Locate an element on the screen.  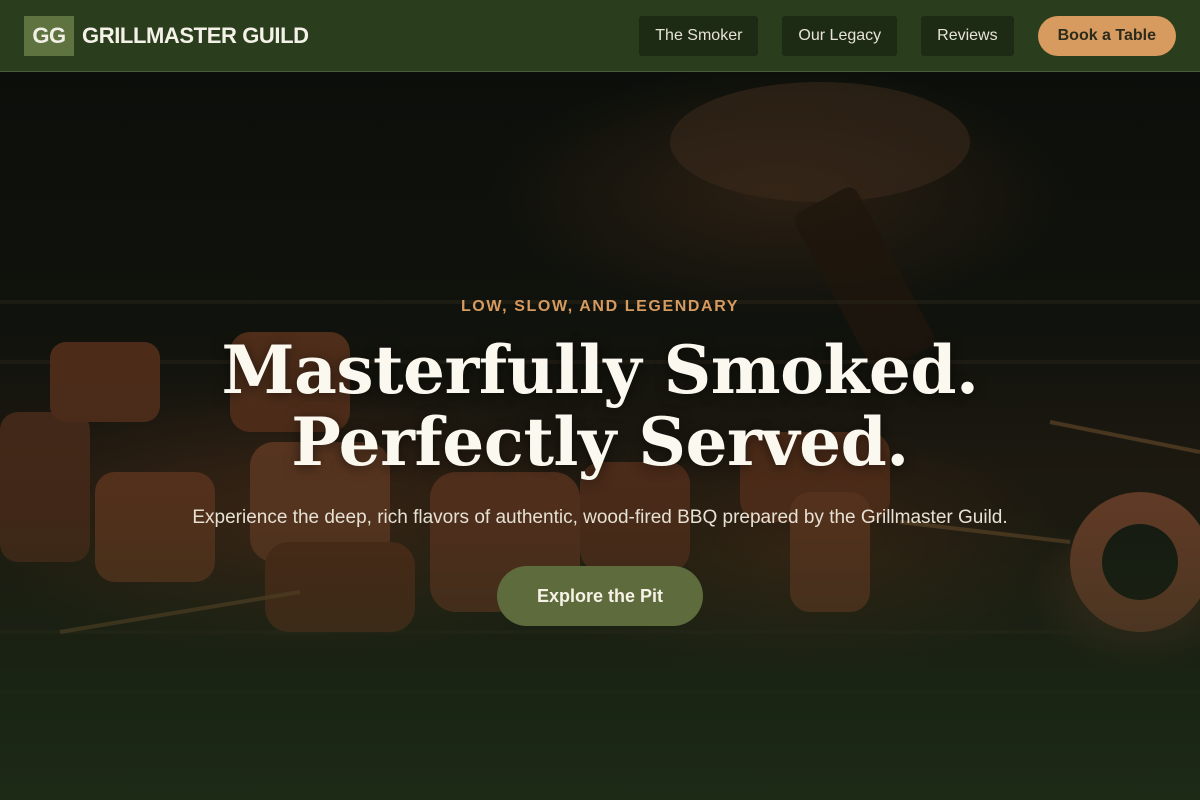
headline-line-1: Masterfully Smoked. is located at coordinates (600, 370).